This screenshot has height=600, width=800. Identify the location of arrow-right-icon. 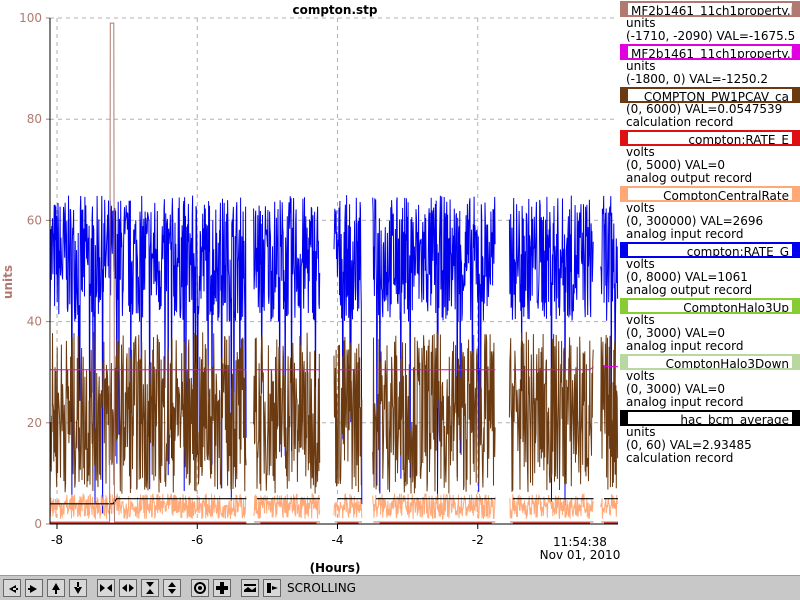
(32, 589).